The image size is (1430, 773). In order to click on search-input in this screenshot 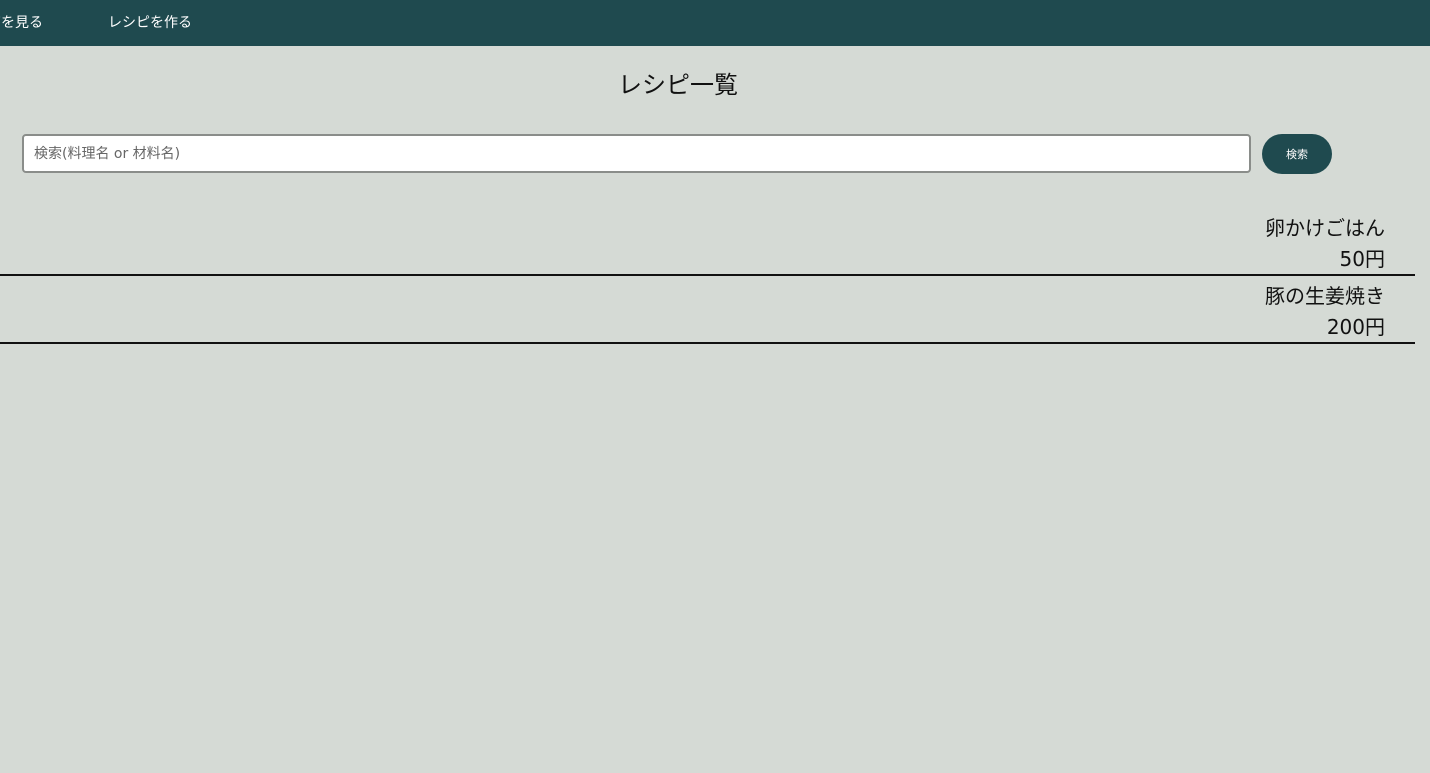, I will do `click(636, 153)`.